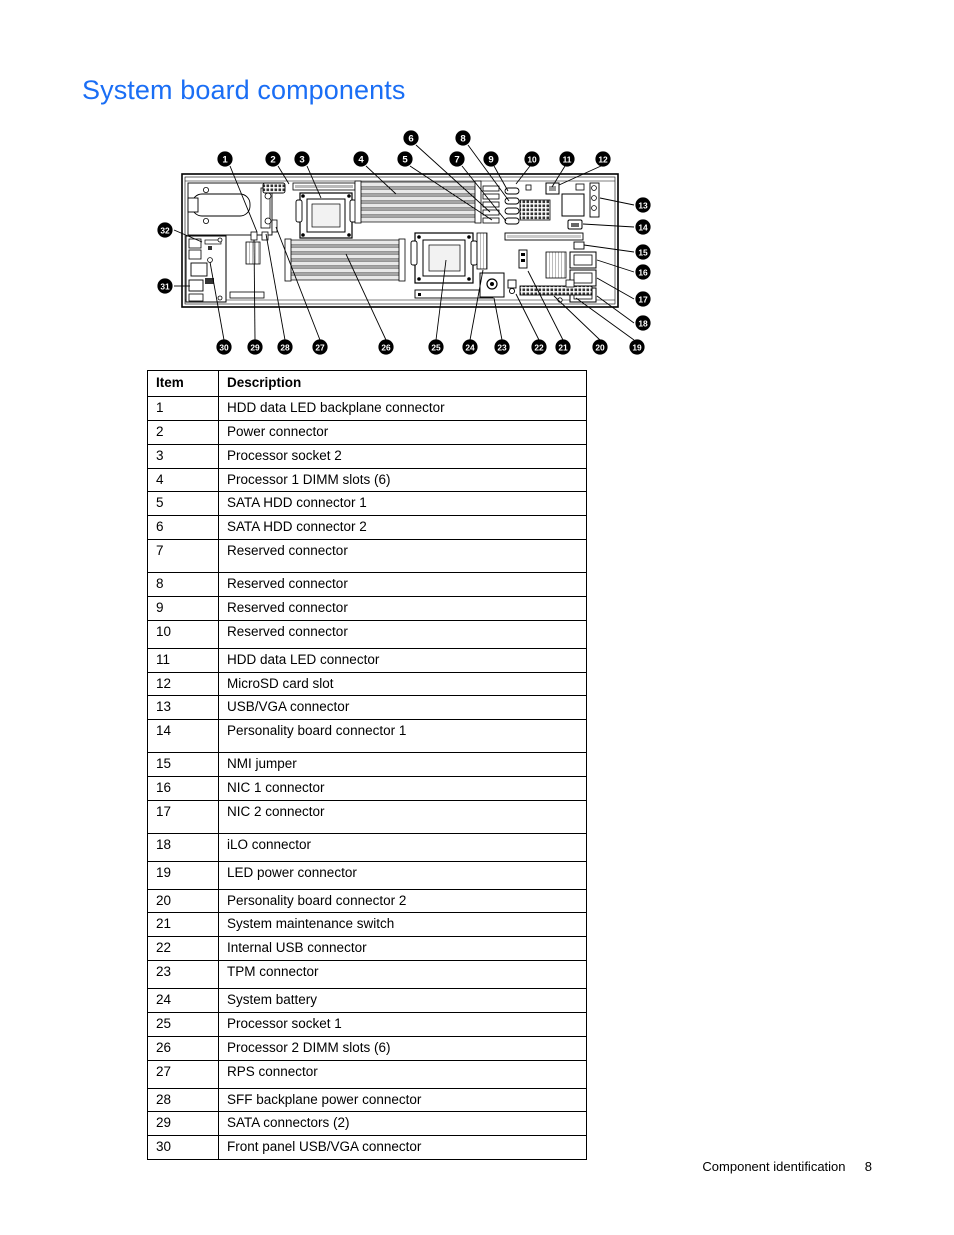 The height and width of the screenshot is (1235, 954). I want to click on cell-description: SATA HDD connector 1, so click(402, 504).